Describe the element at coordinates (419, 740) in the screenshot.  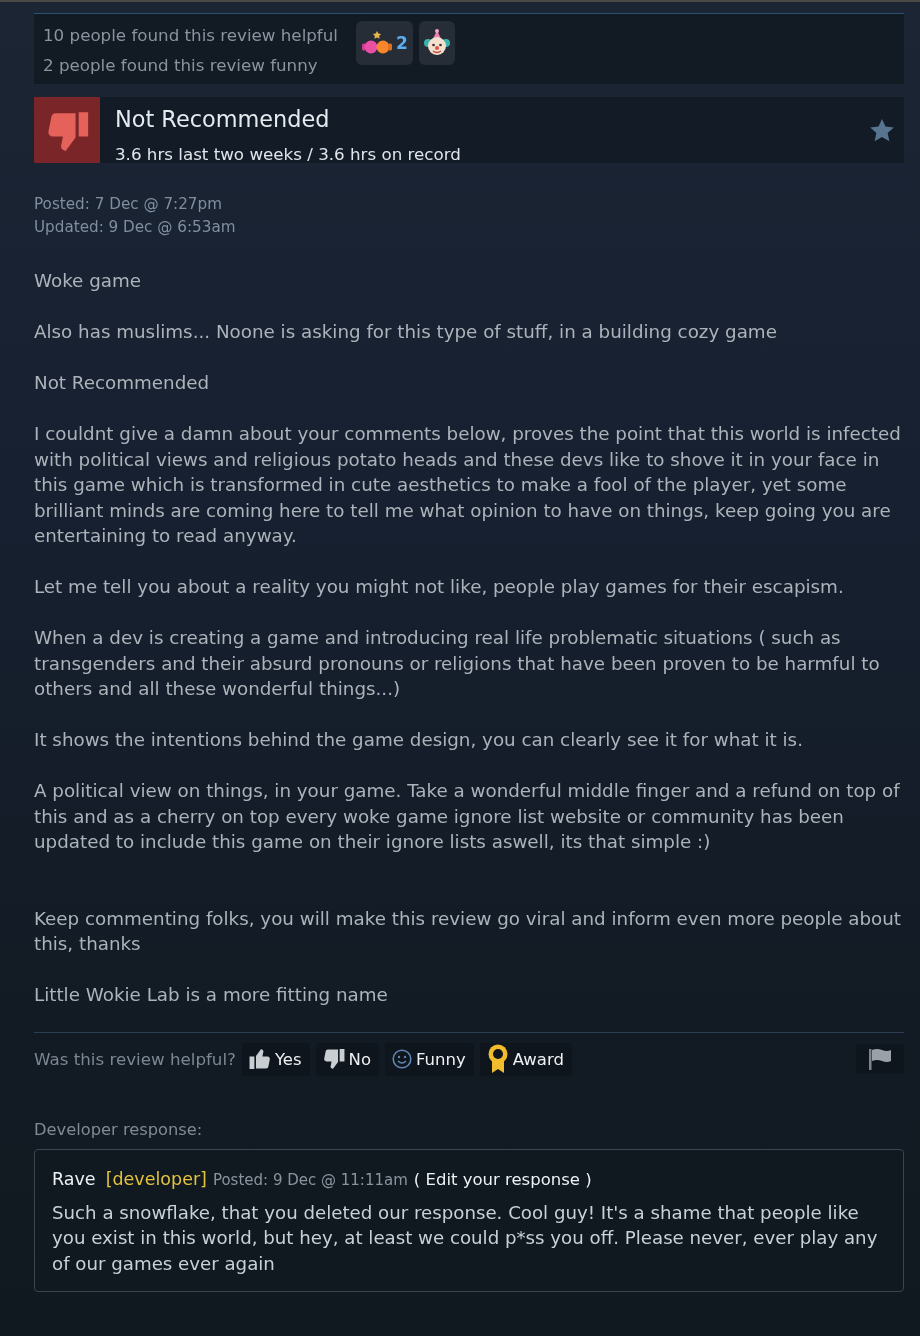
I see `review-paragraph: It shows the intentions behind the game design, you can clearly see it for what it is.` at that location.